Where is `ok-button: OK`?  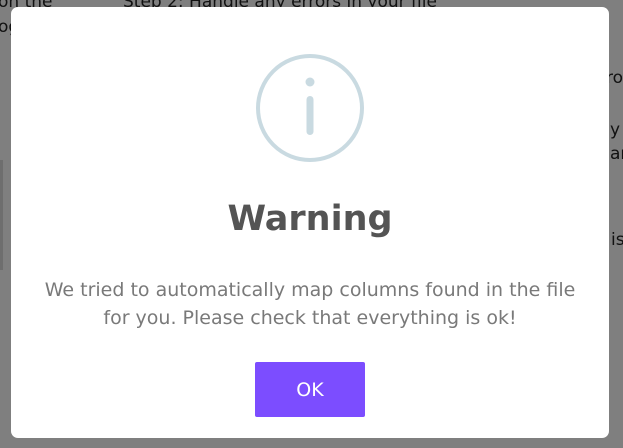
ok-button: OK is located at coordinates (310, 389).